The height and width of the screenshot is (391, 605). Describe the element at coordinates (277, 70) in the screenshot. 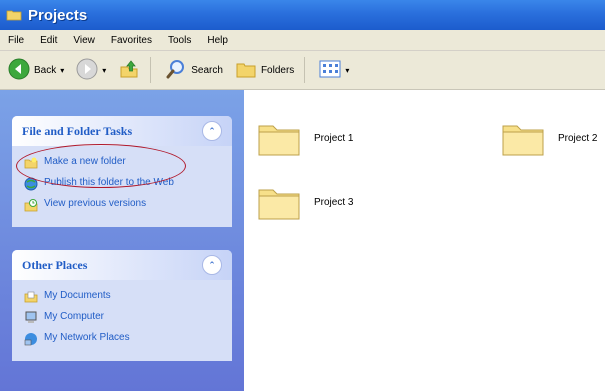

I see `folders-label: Folders` at that location.